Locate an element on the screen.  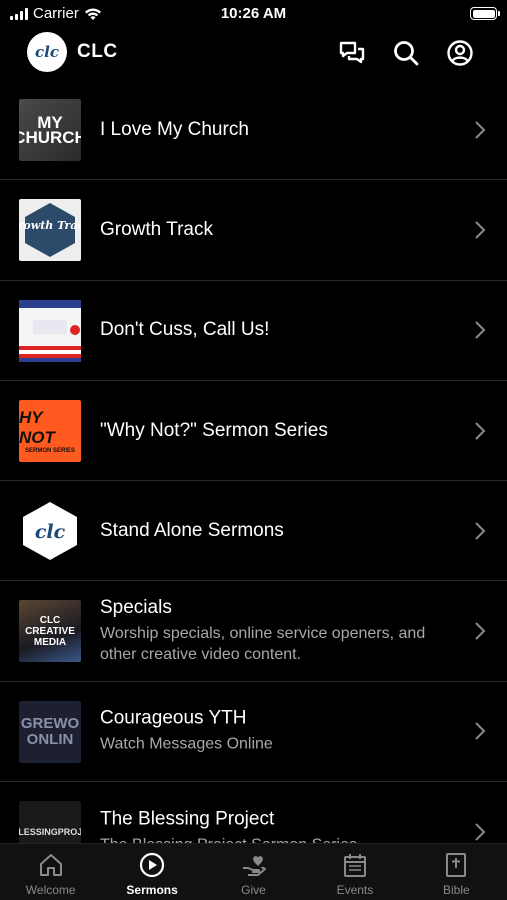
series-thumbnail: GREWO ONLIN is located at coordinates (50, 731).